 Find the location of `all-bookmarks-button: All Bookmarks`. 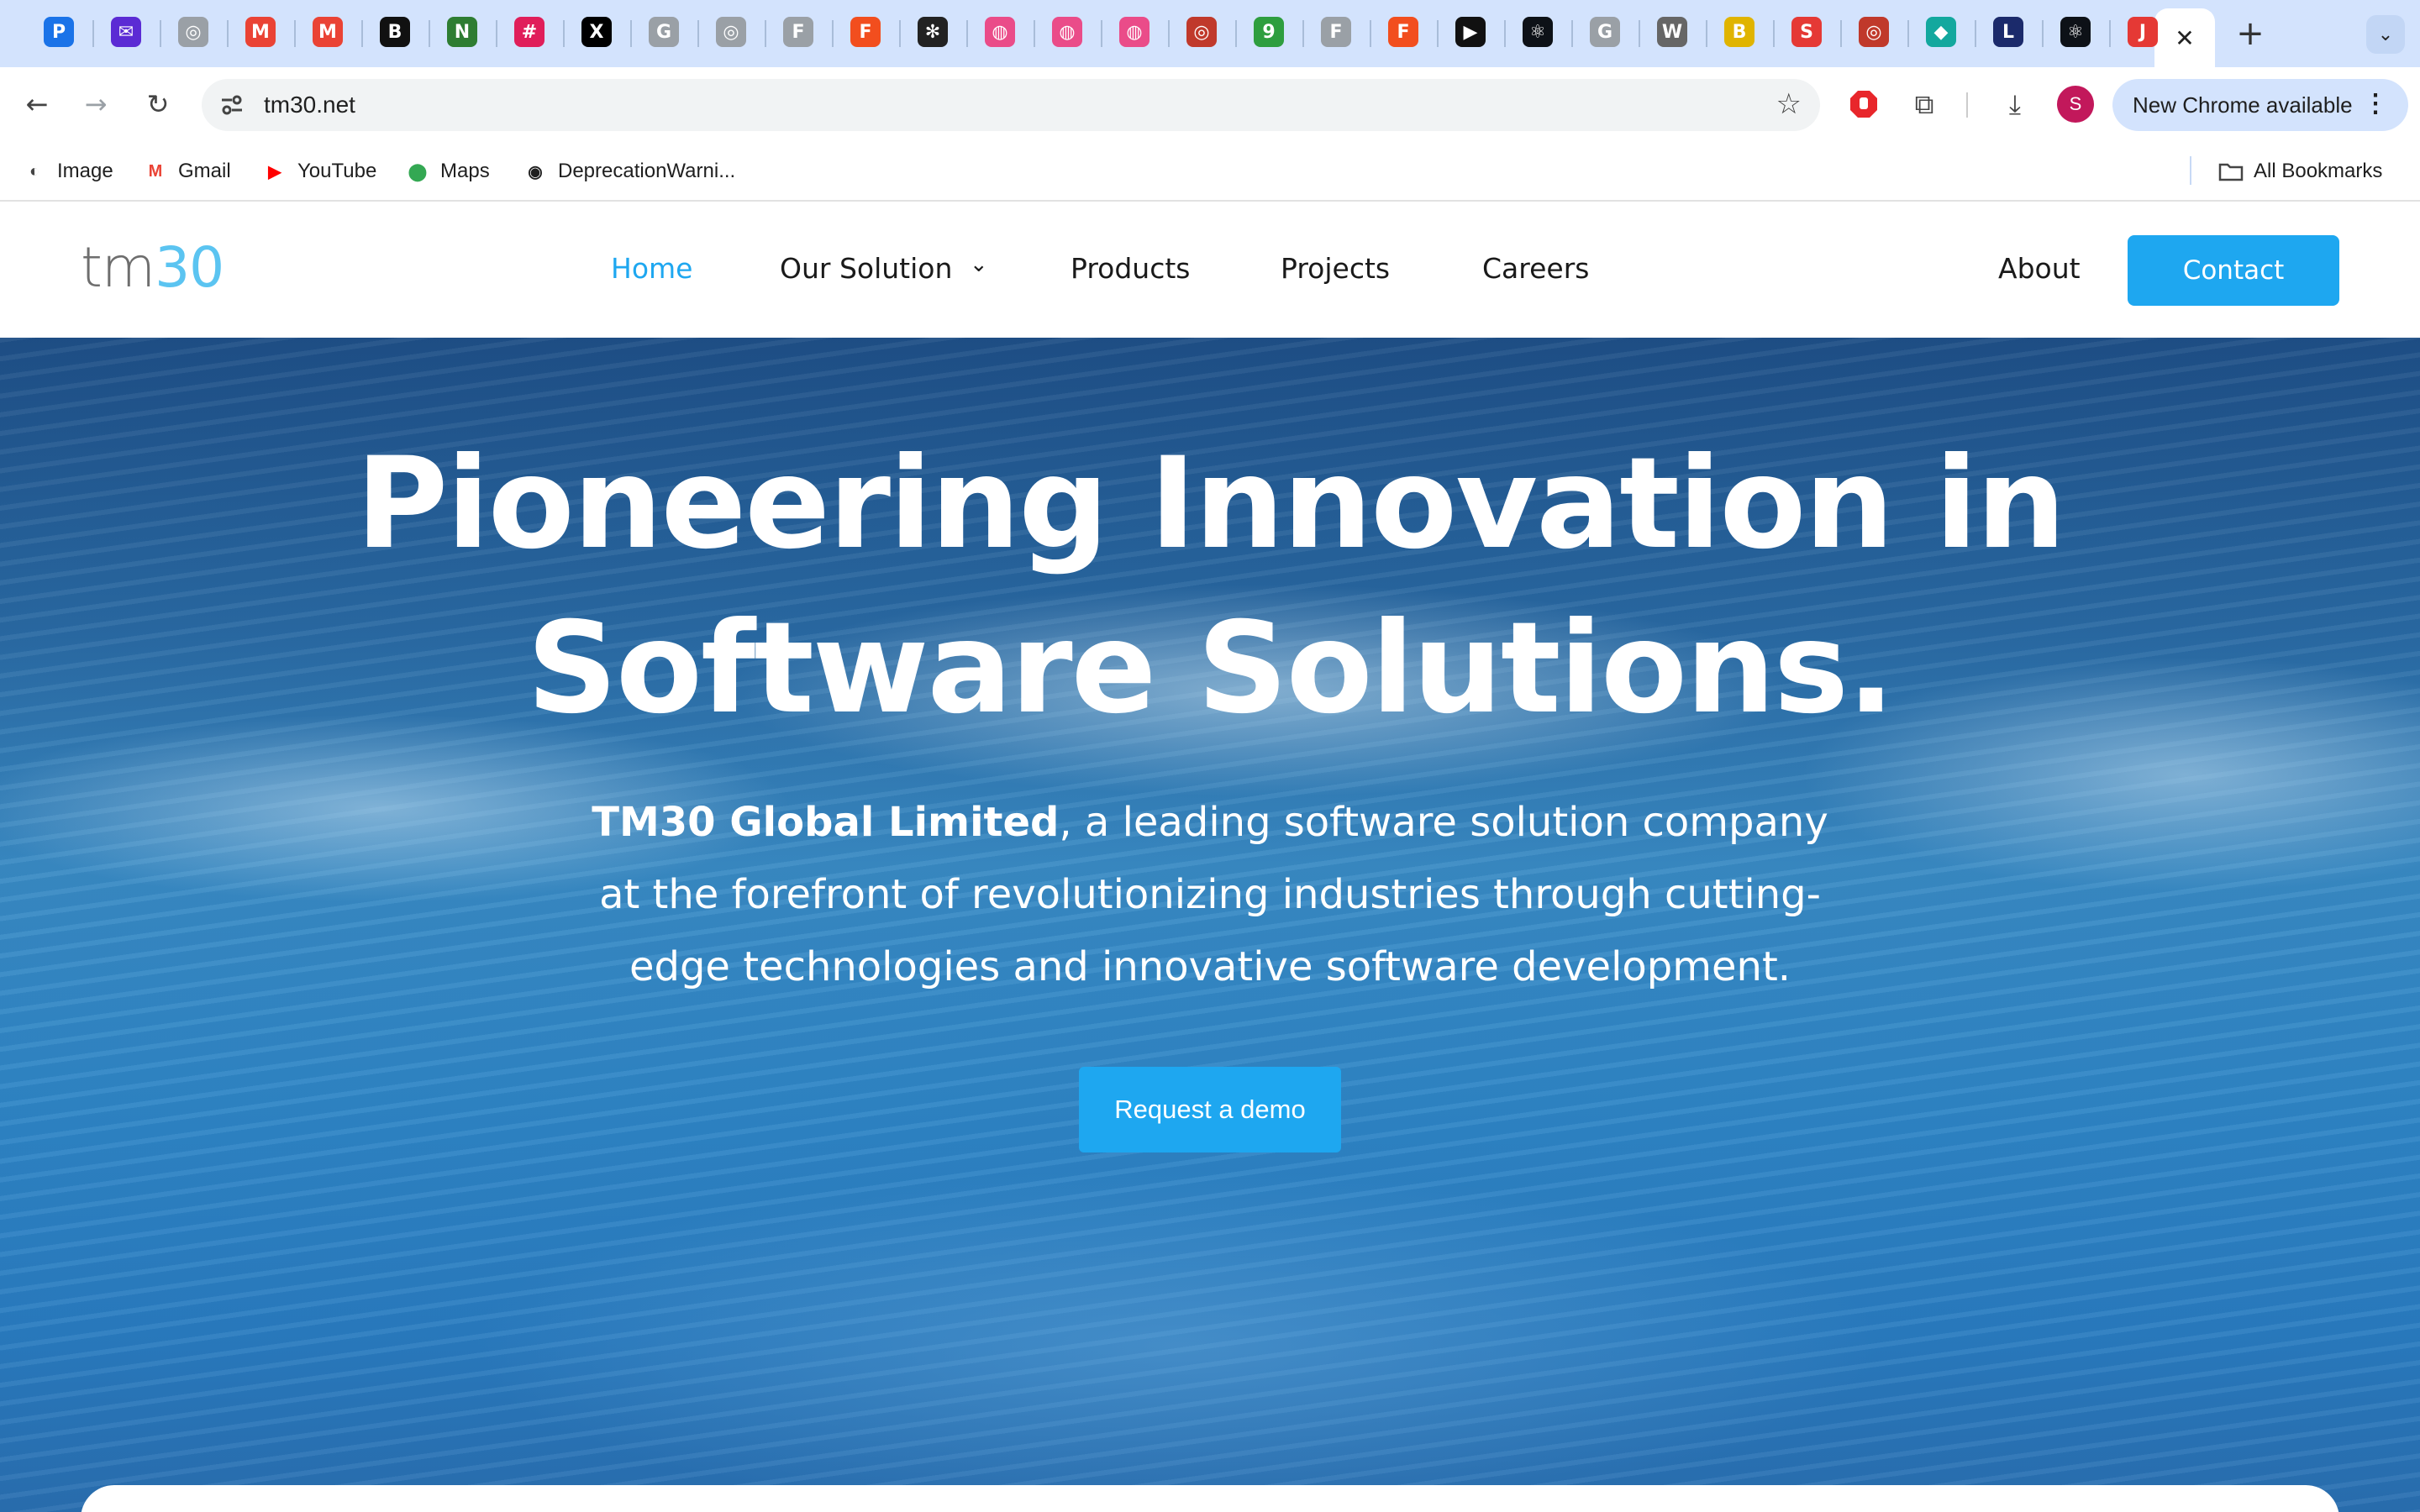

all-bookmarks-button: All Bookmarks is located at coordinates (2300, 171).